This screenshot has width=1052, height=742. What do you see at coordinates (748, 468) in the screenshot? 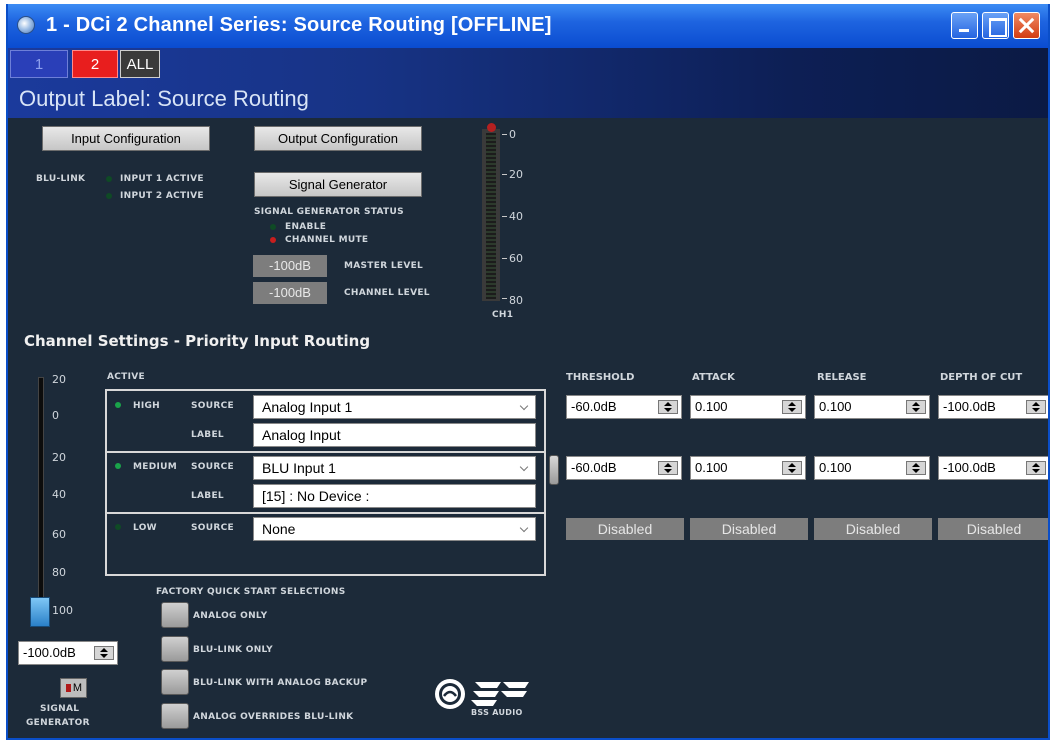
I see `attack-2-stepper: 0.100` at bounding box center [748, 468].